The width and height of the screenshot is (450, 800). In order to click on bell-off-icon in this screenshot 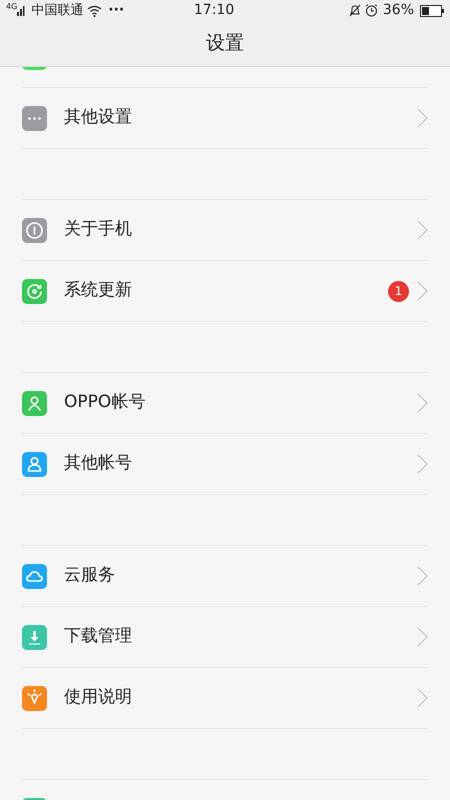, I will do `click(354, 11)`.